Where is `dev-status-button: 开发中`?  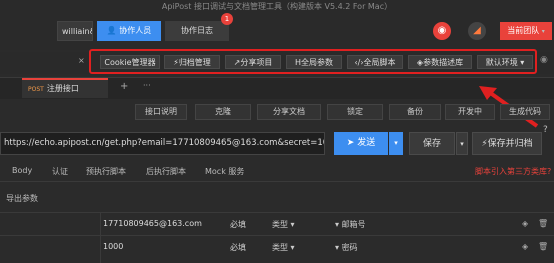
dev-status-button: 开发中 is located at coordinates (470, 112).